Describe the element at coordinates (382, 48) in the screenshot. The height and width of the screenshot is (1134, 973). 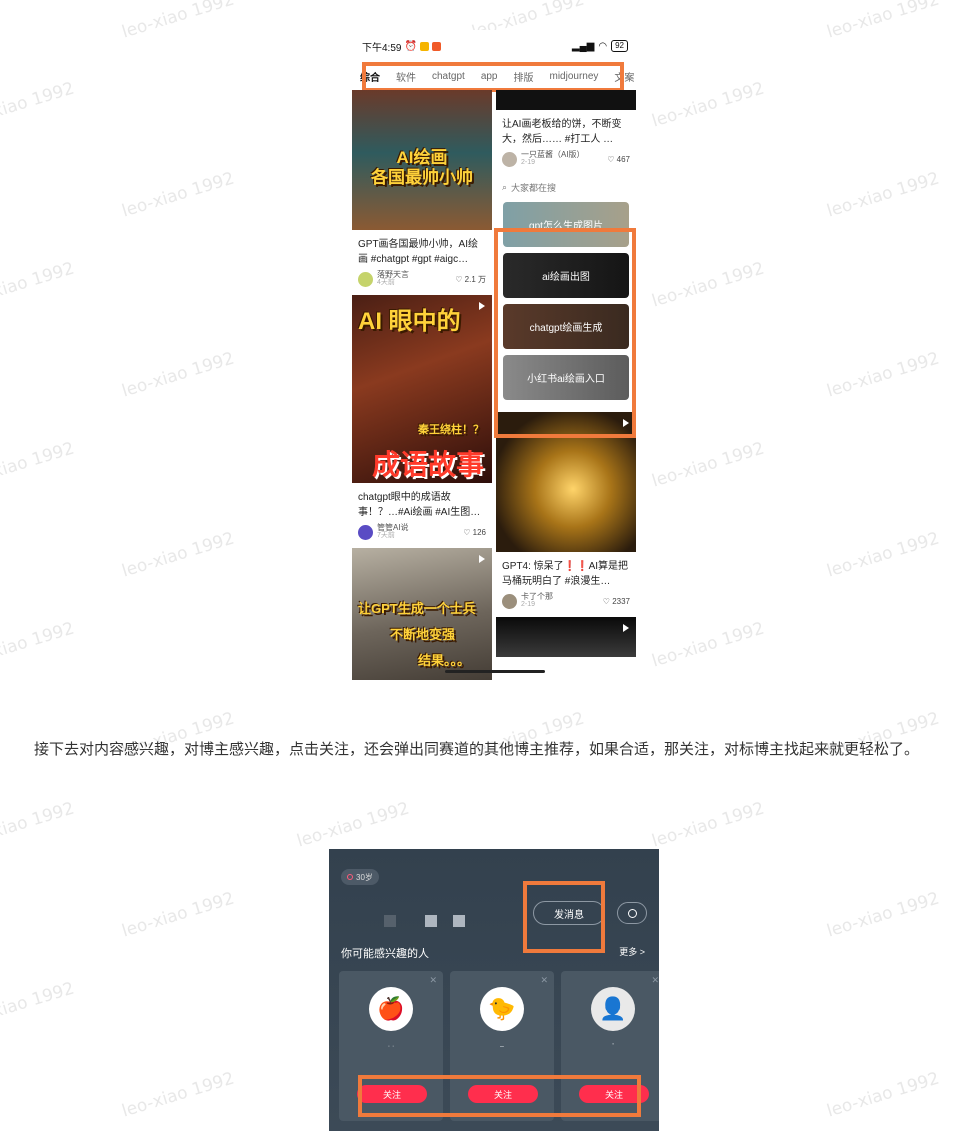
I see `status-time: 下午4:59` at that location.